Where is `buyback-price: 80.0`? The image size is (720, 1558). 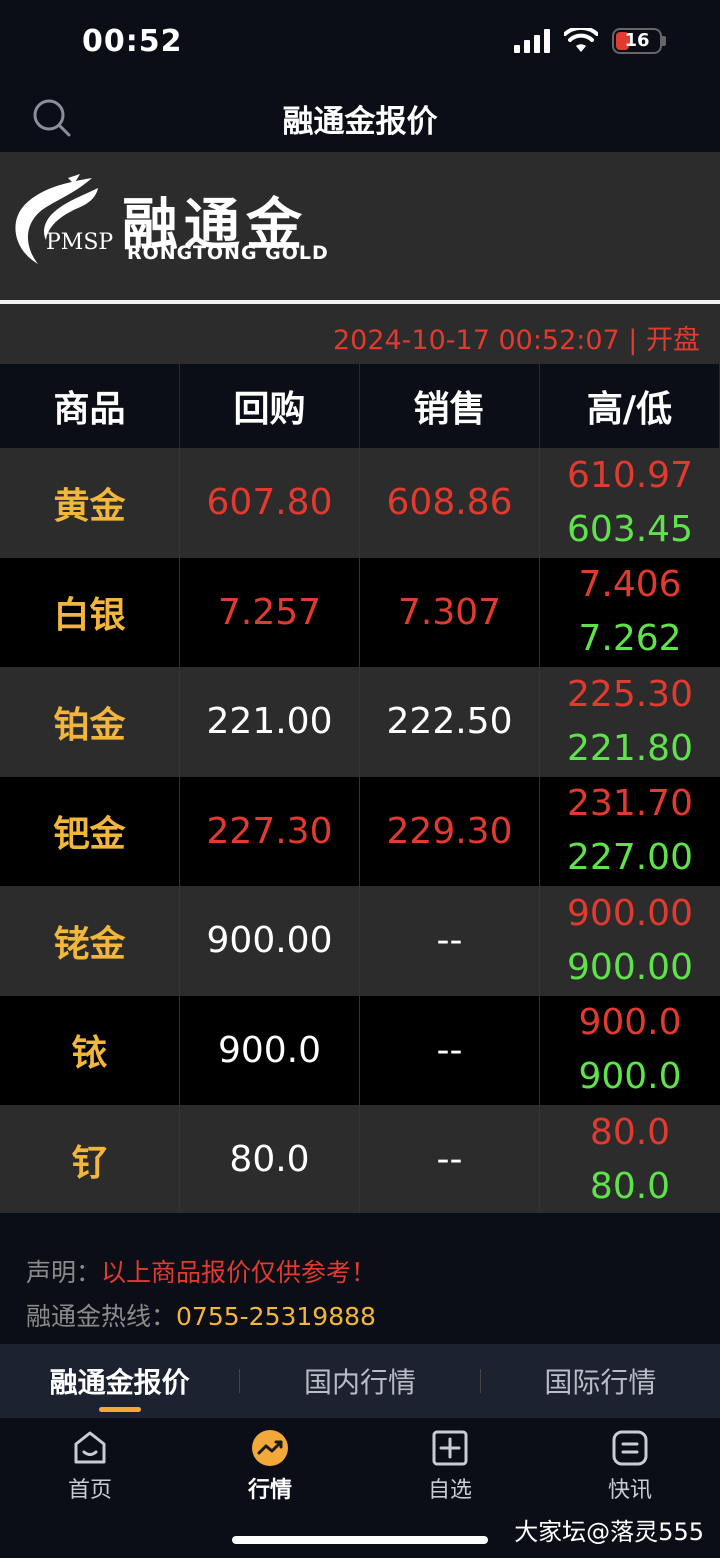
buyback-price: 80.0 is located at coordinates (270, 1160).